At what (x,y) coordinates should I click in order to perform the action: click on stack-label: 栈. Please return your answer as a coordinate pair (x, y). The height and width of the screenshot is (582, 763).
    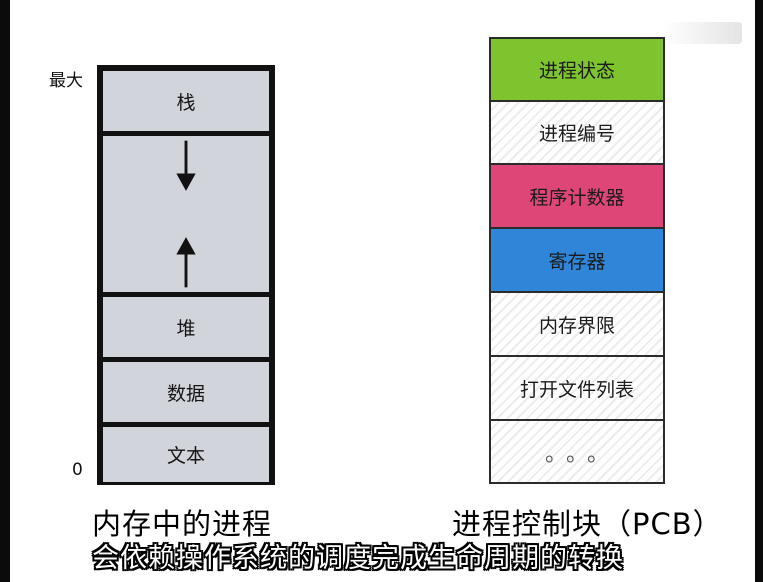
    Looking at the image, I should click on (186, 102).